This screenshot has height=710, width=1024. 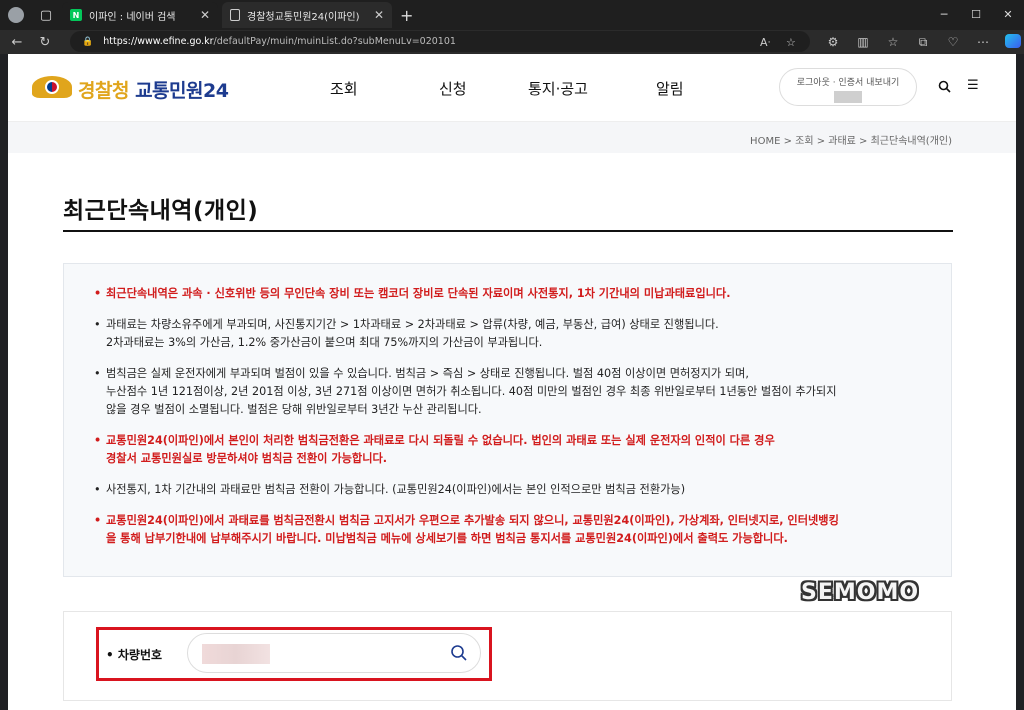 I want to click on copilot-icon, so click(x=1011, y=42).